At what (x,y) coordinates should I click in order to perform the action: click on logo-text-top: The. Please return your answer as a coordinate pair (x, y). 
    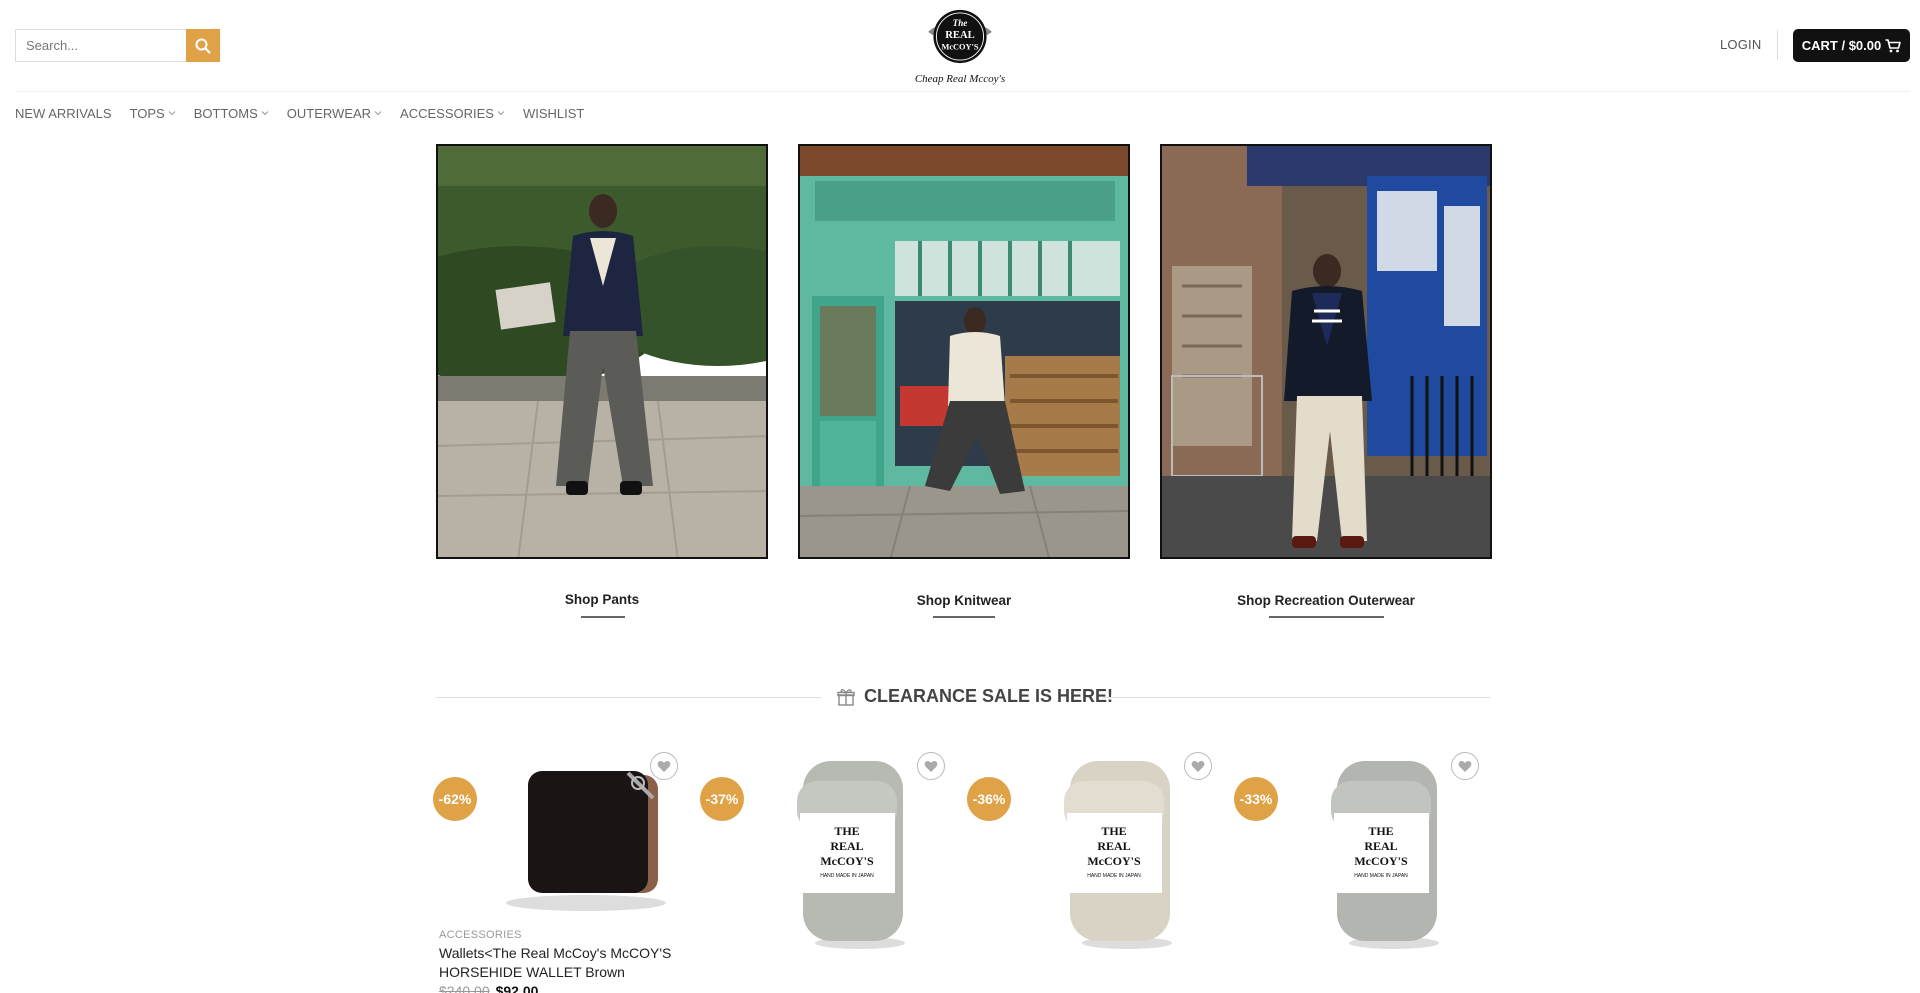
    Looking at the image, I should click on (960, 23).